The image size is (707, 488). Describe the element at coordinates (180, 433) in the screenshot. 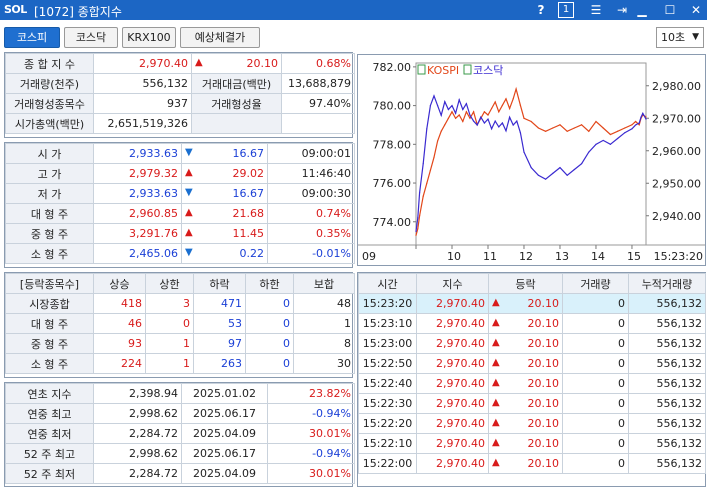

I see `extreme-row: 연중 최저 2,284.72 2025.04.09 30.01%` at that location.